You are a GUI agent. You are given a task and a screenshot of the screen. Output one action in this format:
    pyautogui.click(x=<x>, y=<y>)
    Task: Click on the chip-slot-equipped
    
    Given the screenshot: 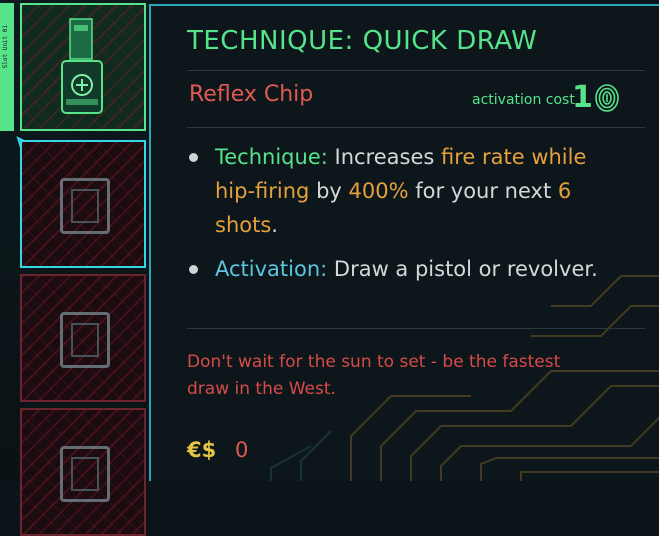 What is the action you would take?
    pyautogui.click(x=83, y=67)
    